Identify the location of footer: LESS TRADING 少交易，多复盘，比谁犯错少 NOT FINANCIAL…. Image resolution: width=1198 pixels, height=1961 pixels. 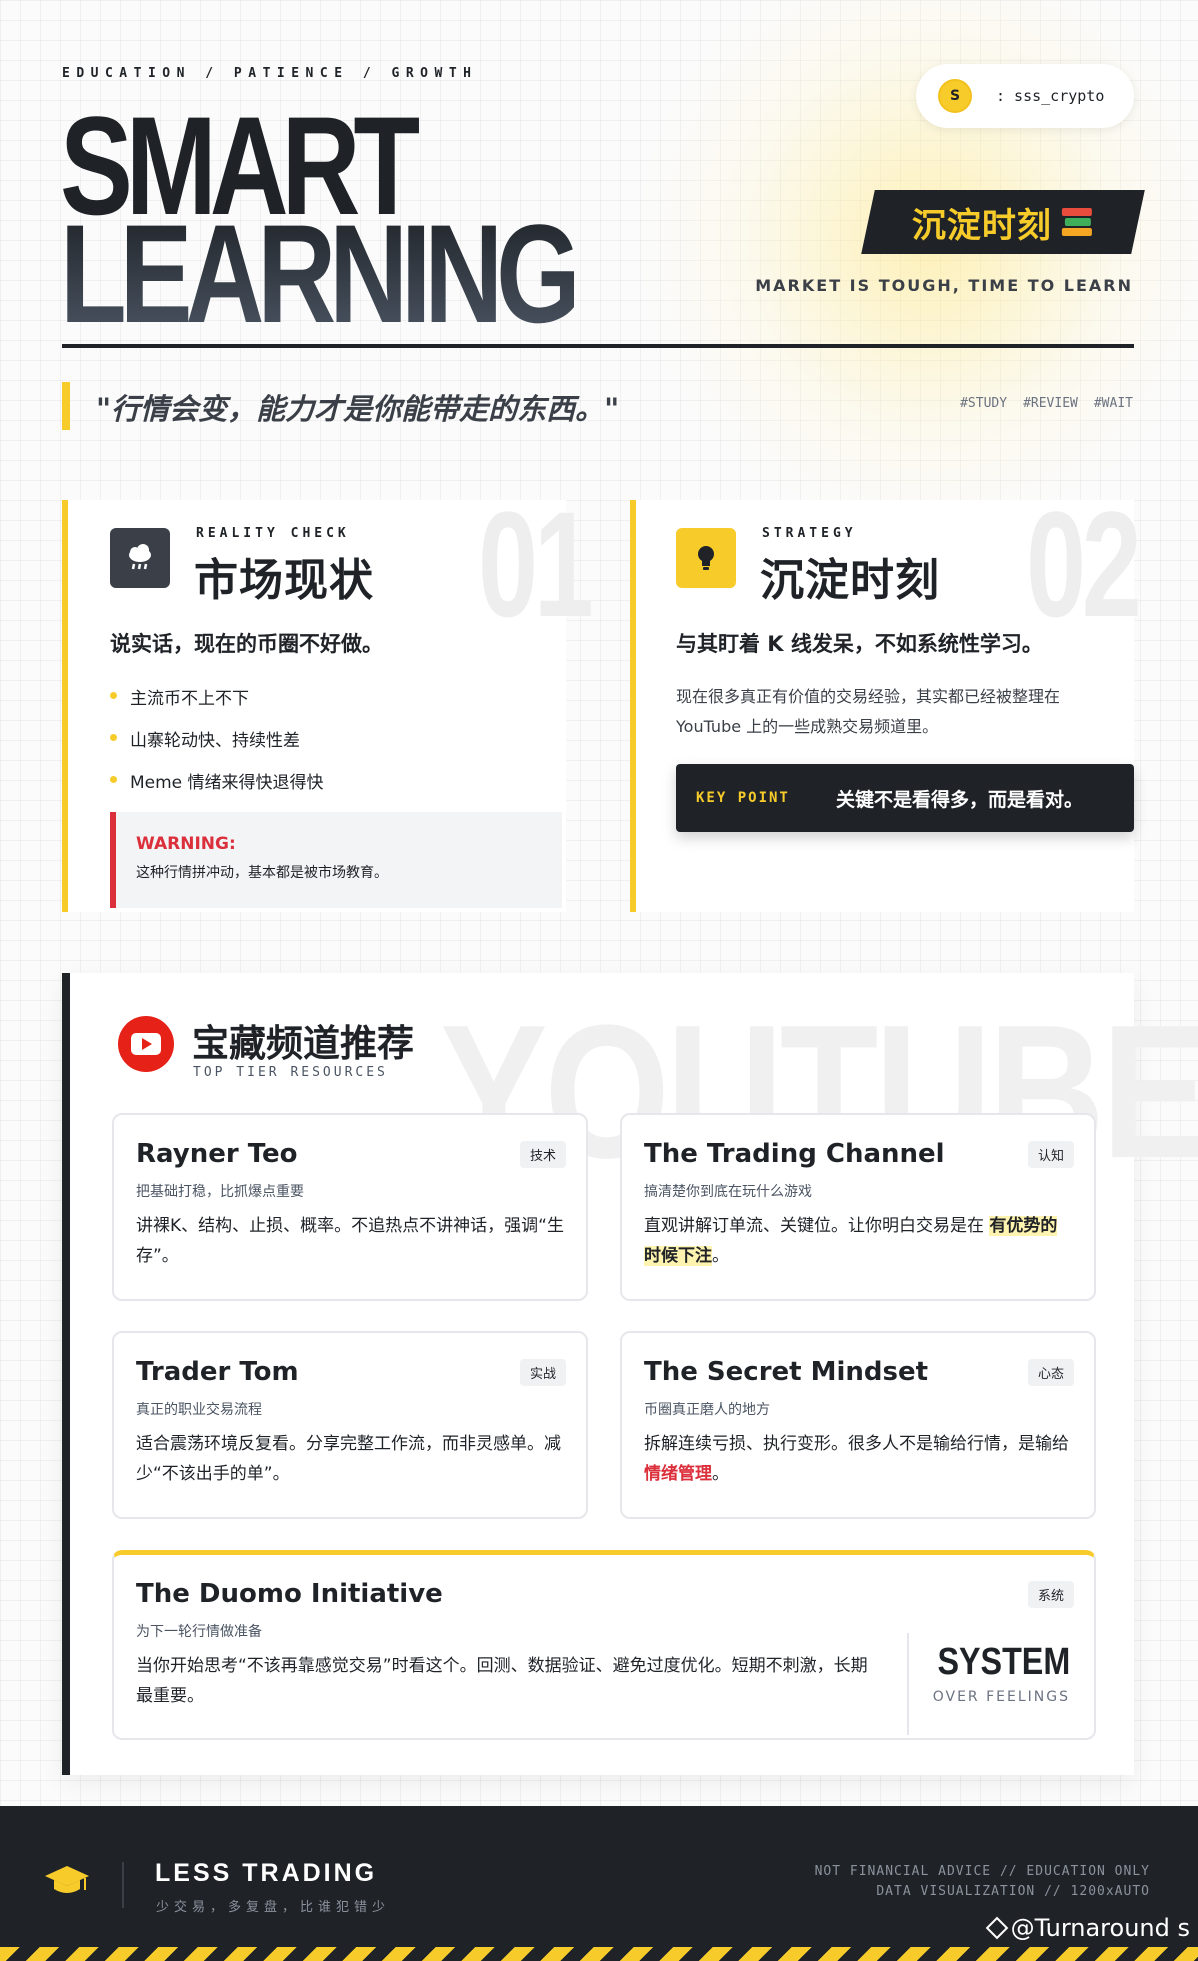
(599, 1883).